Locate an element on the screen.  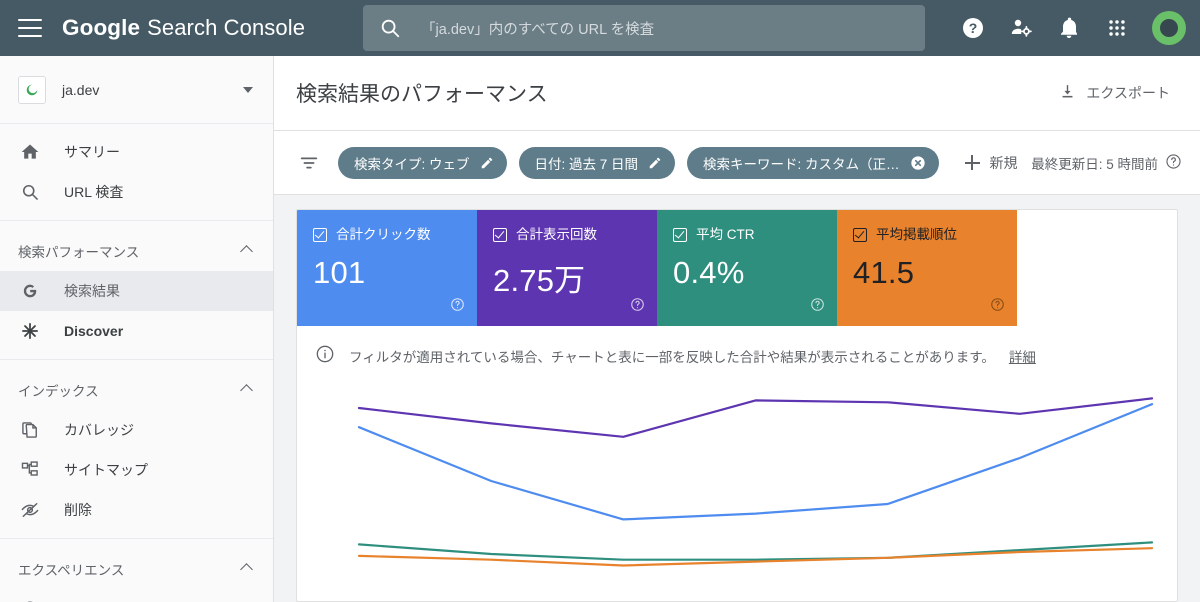
filter-chip-label: 検索タイプ: ウェブ is located at coordinates (412, 164).